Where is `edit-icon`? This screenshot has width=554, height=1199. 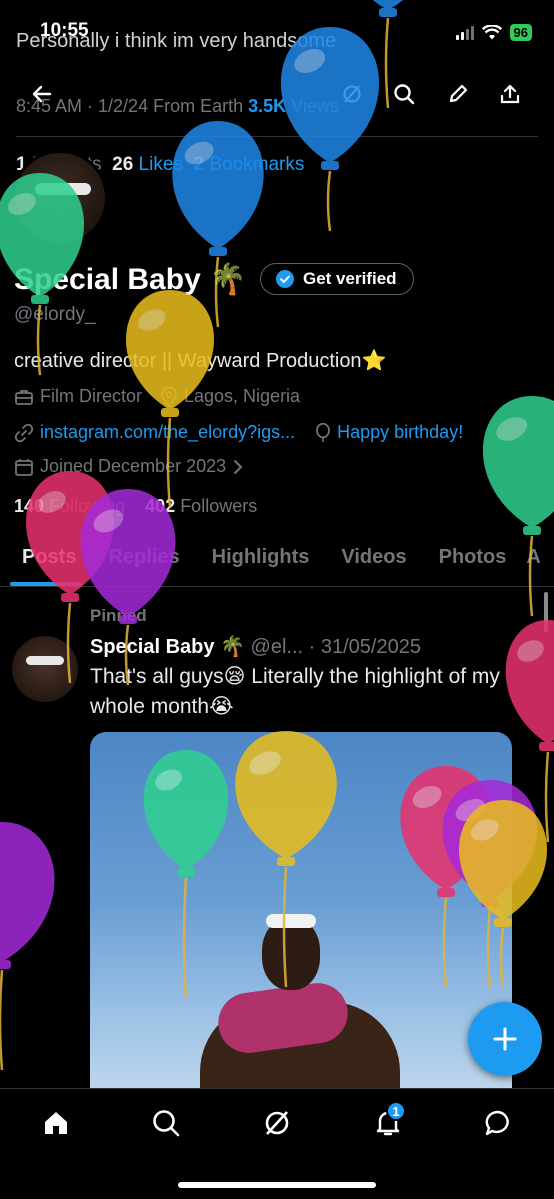 edit-icon is located at coordinates (458, 93).